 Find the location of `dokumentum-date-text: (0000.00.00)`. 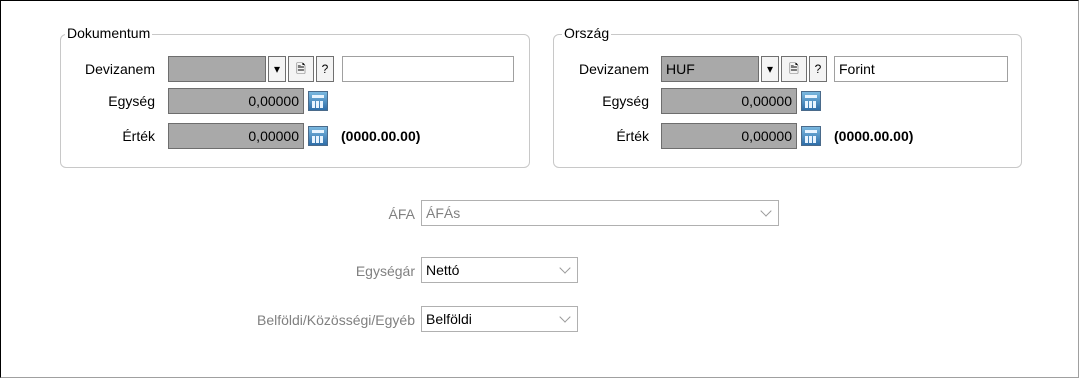

dokumentum-date-text: (0000.00.00) is located at coordinates (381, 136).